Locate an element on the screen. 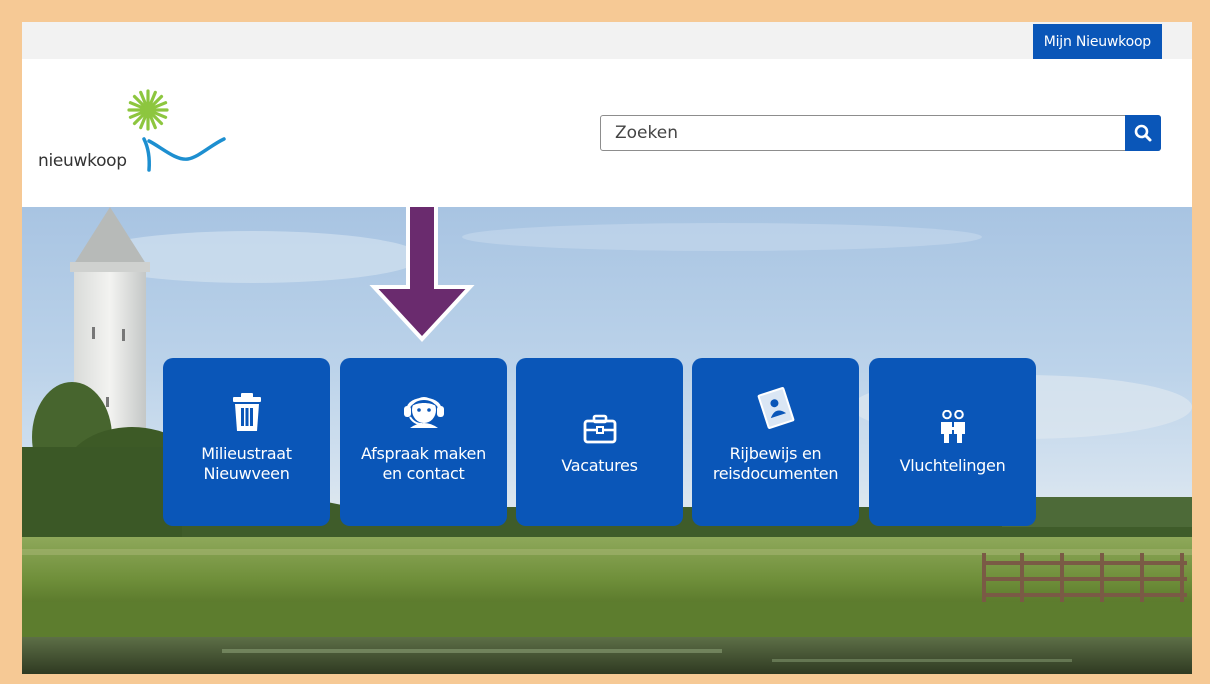 The width and height of the screenshot is (1210, 684). tile-label-line2: reisdocumenten is located at coordinates (775, 473).